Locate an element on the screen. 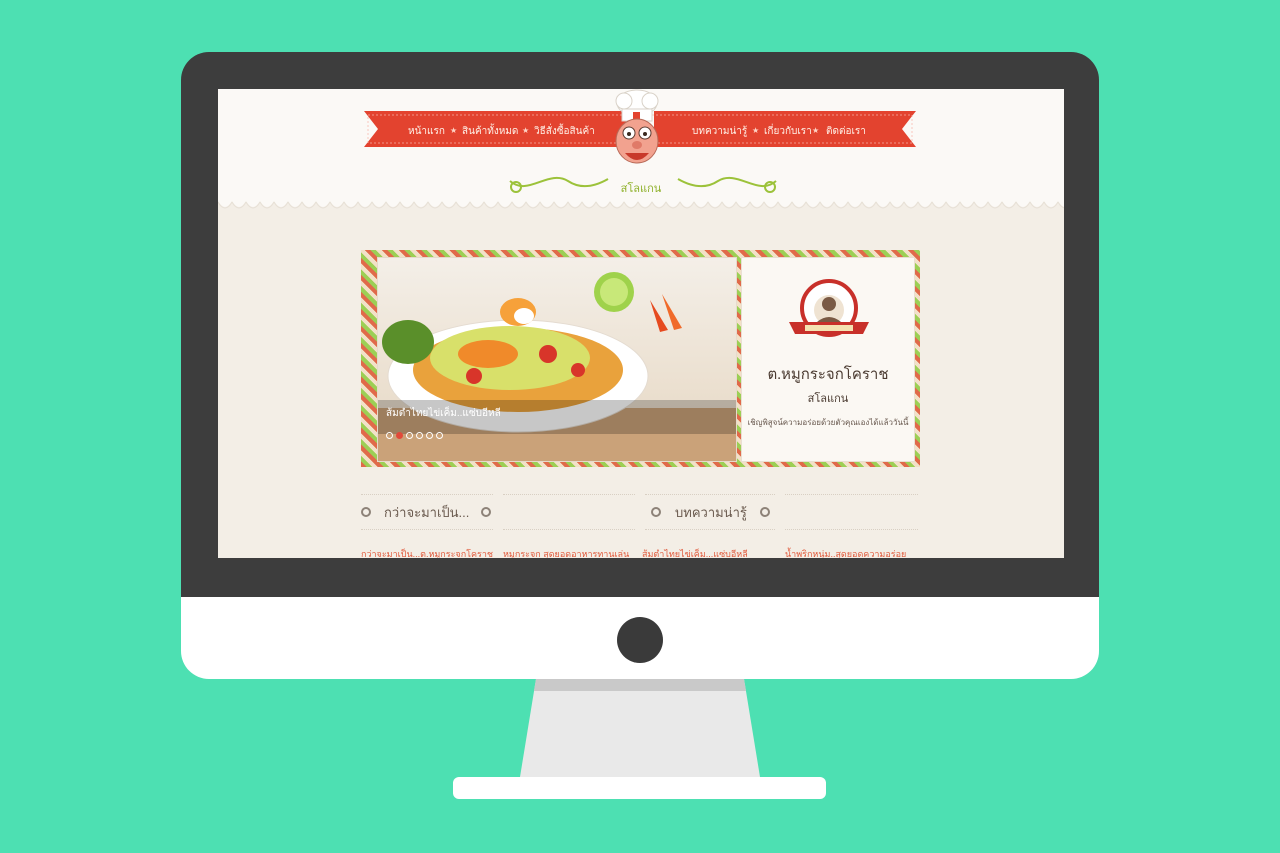 The height and width of the screenshot is (853, 1280). article-link: ส้มตำไทยไข่เค็ม...แซ่บอีหลี is located at coordinates (695, 552).